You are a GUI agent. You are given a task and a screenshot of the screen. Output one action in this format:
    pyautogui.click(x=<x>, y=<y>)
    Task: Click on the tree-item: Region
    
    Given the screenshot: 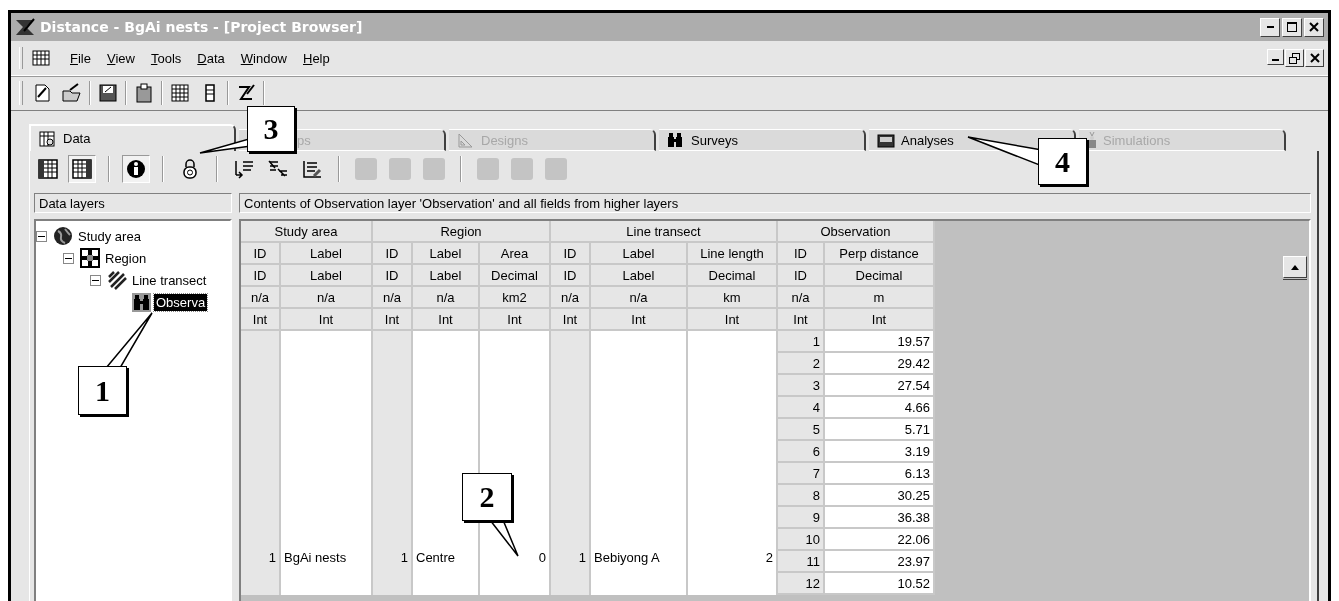 What is the action you would take?
    pyautogui.click(x=126, y=258)
    